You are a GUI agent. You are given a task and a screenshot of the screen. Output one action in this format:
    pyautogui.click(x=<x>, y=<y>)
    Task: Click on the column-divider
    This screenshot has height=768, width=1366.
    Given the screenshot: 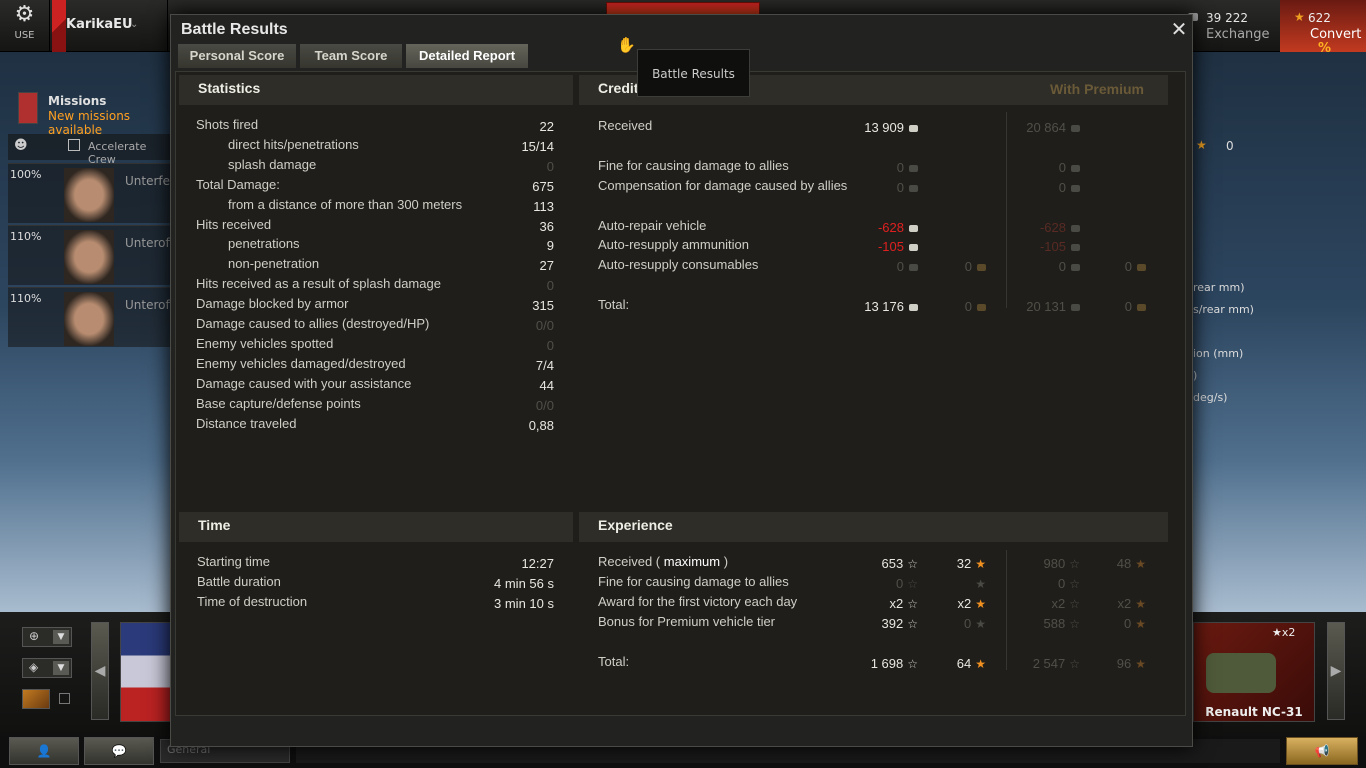 What is the action you would take?
    pyautogui.click(x=1006, y=210)
    